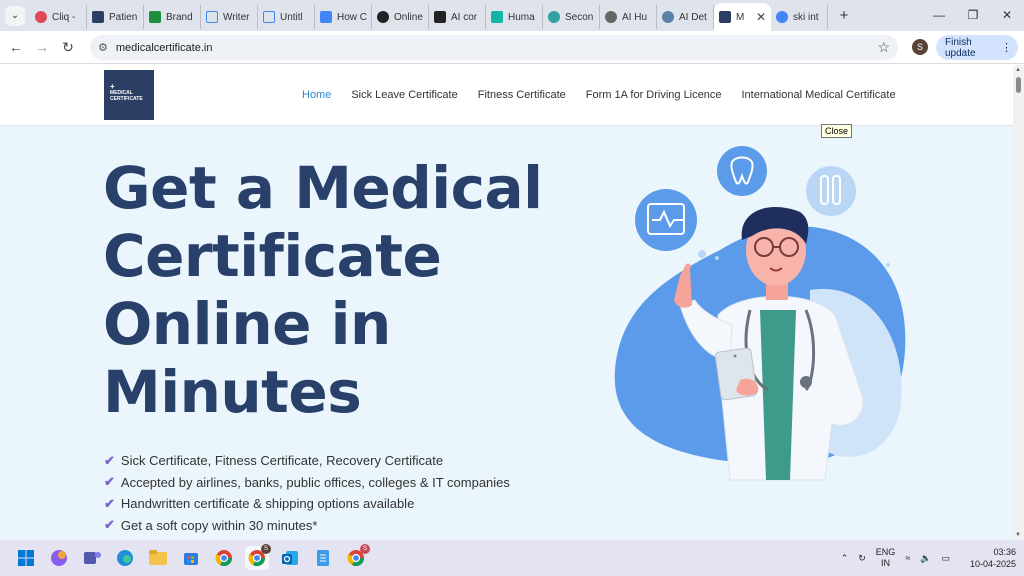 Image resolution: width=1024 pixels, height=576 pixels. Describe the element at coordinates (920, 47) in the screenshot. I see `profile-avatar: S` at that location.